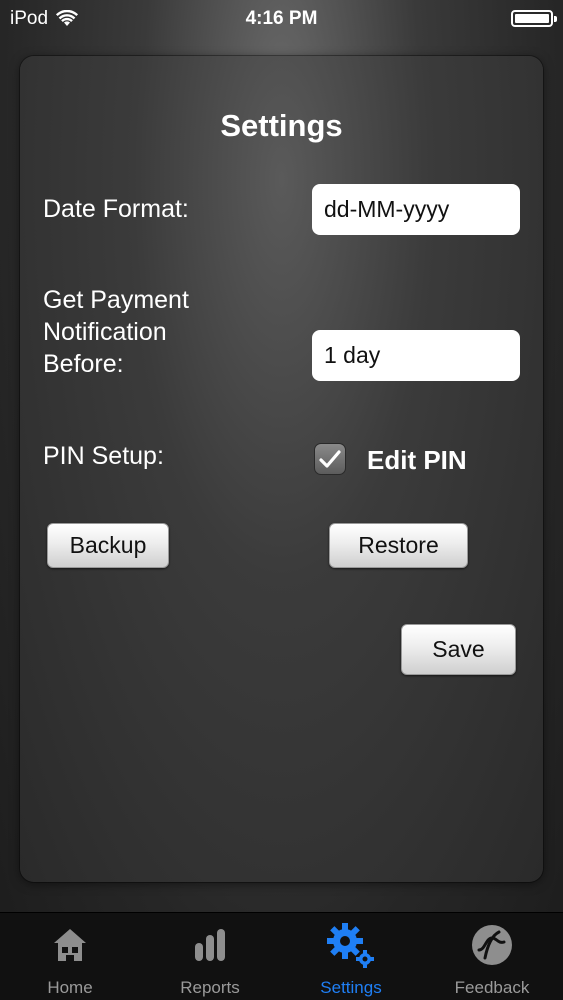 The width and height of the screenshot is (563, 1000). What do you see at coordinates (83, 364) in the screenshot?
I see `payment-notification-label-line3: Before:` at bounding box center [83, 364].